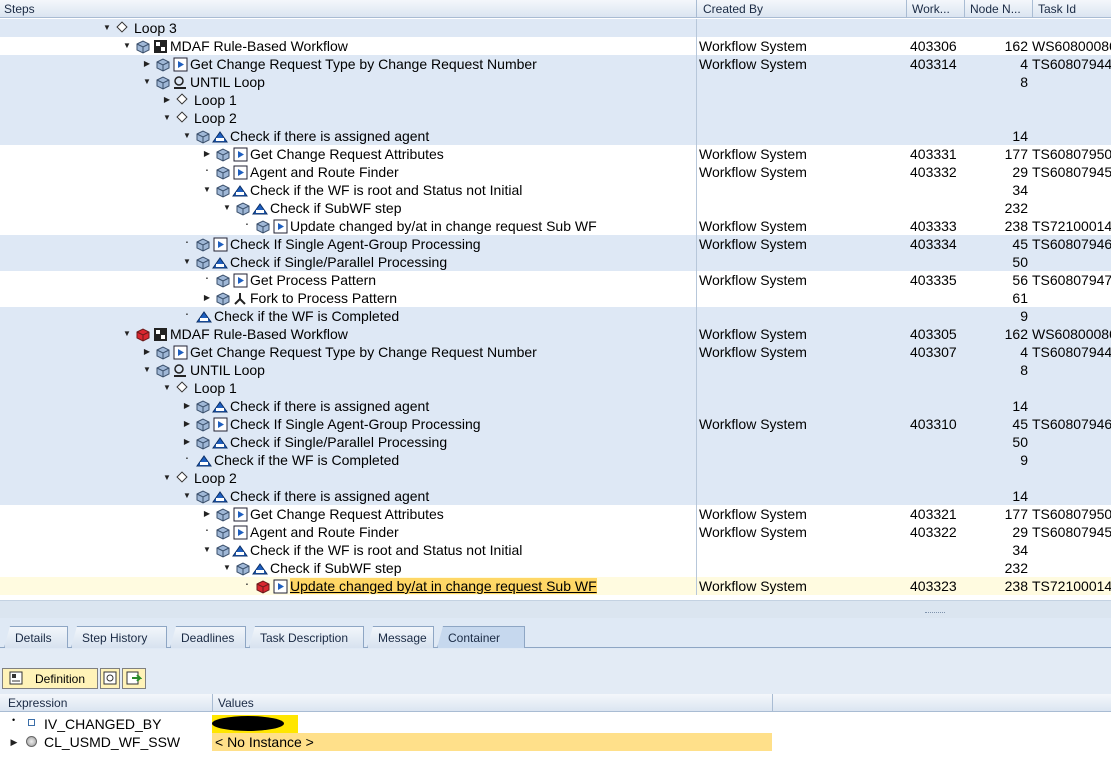  What do you see at coordinates (555, 316) in the screenshot?
I see `tree-row: · Check if the WF is Completed 9` at bounding box center [555, 316].